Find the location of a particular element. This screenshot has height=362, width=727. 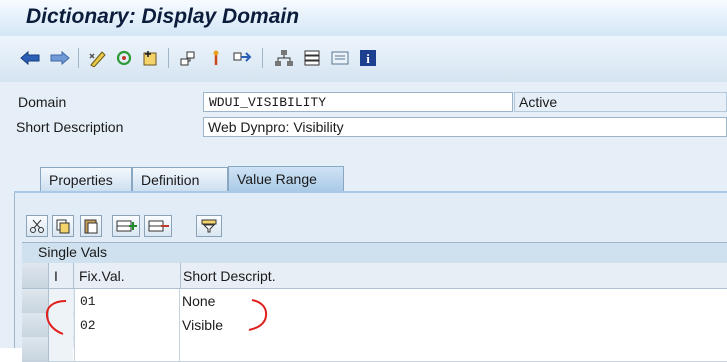

left-bracket is located at coordinates (56, 317).